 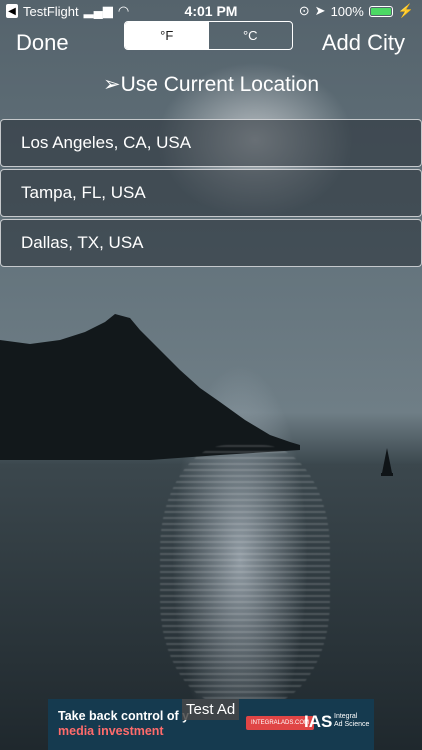 I want to click on ad-line-1: Take back control of y, so click(x=124, y=716).